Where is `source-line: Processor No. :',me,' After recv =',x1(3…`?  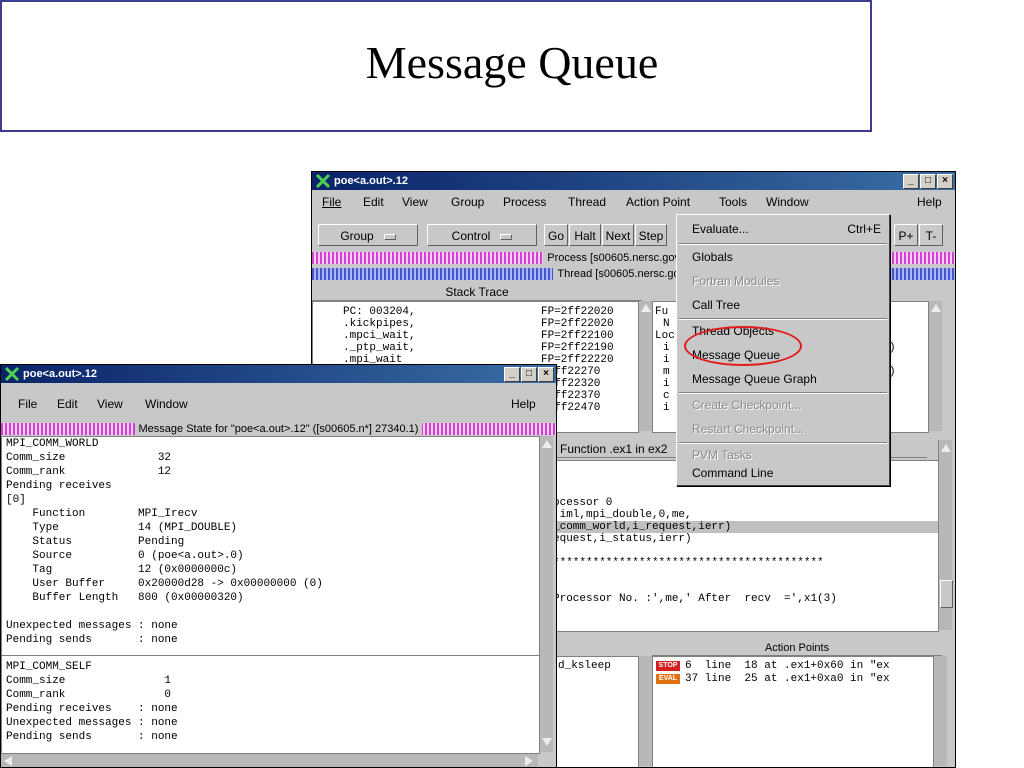 source-line: Processor No. :',me,' After recv =',x1(3… is located at coordinates (695, 599).